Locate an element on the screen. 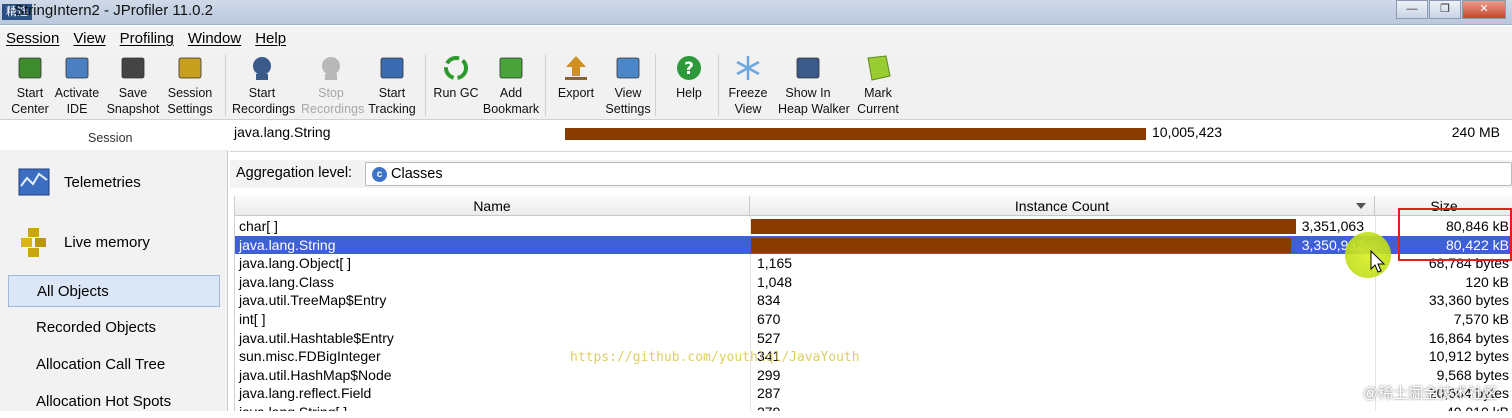  table-row: java.util.Hashtable$Entry 527 16,864 bytes is located at coordinates (873, 338).